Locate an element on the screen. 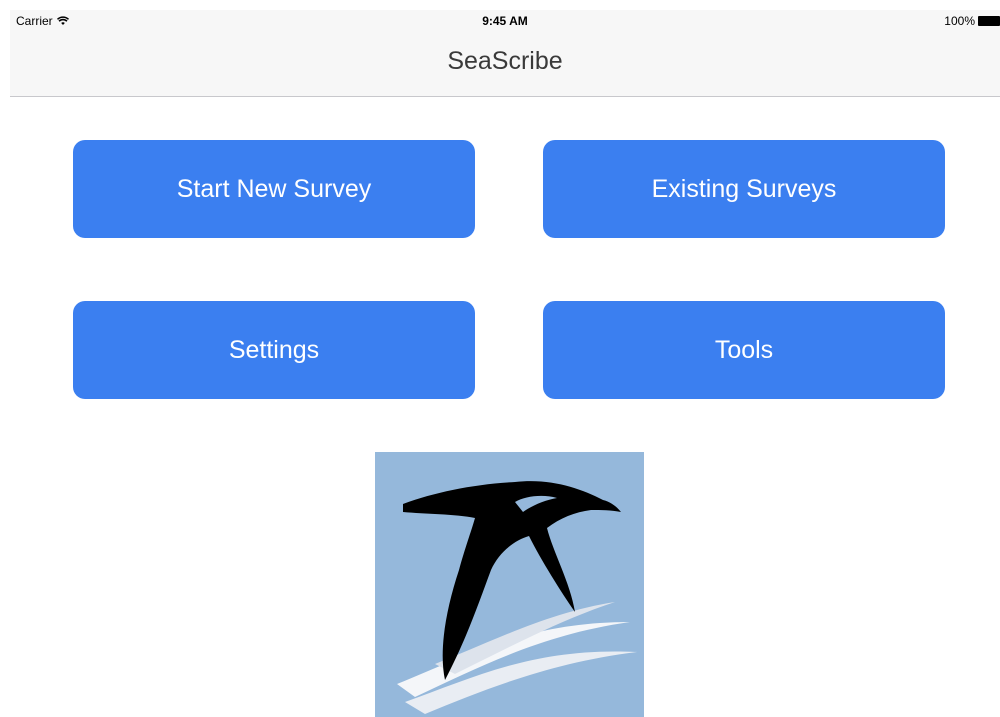  seabird-logo is located at coordinates (509, 584).